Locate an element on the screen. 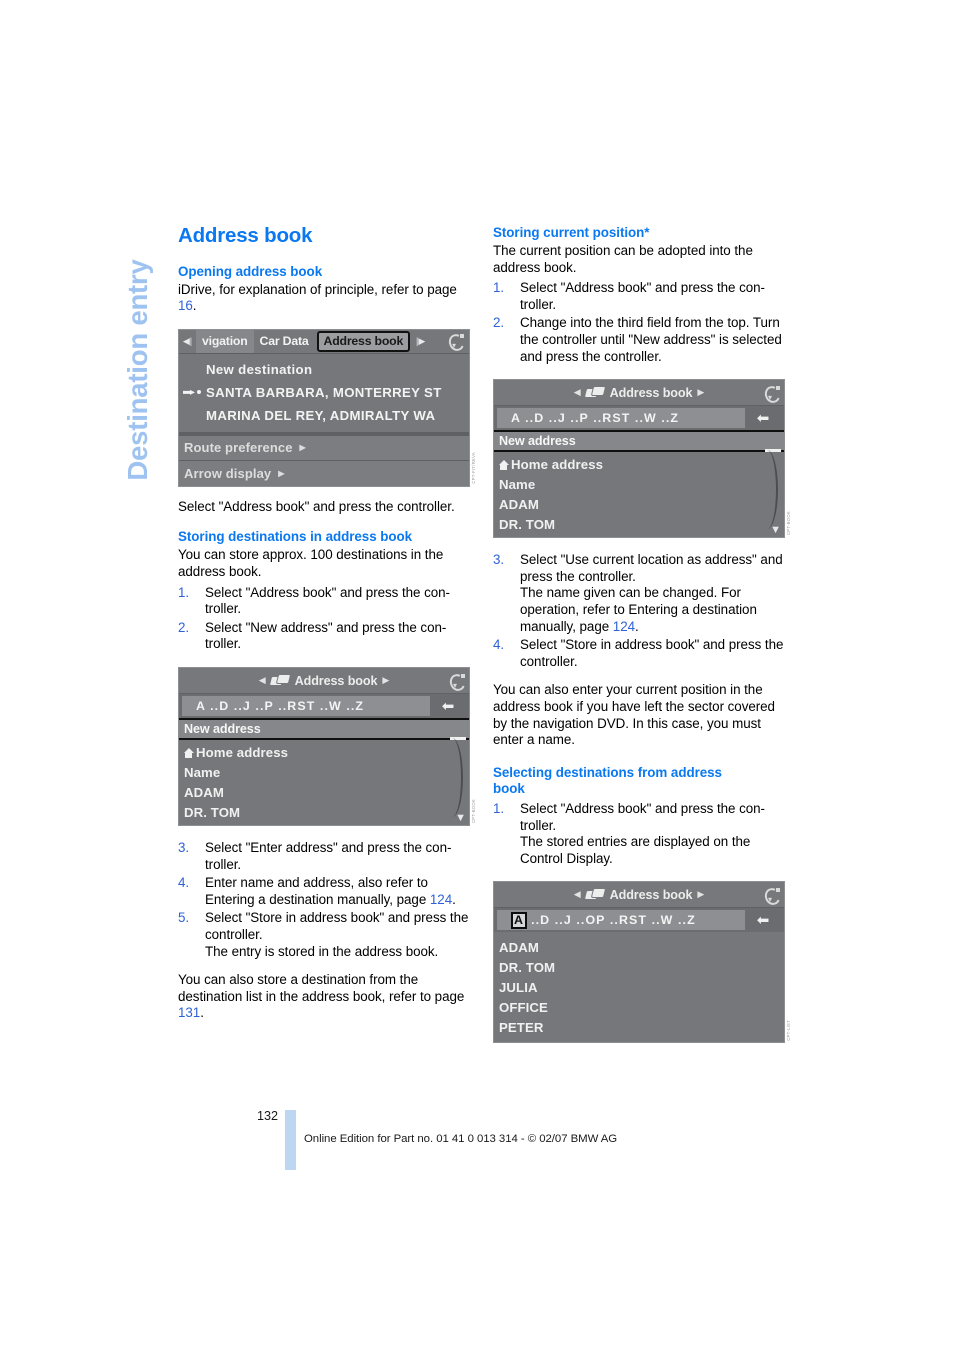 Image resolution: width=954 pixels, height=1351 pixels. list-item-label: Home address is located at coordinates (242, 753).